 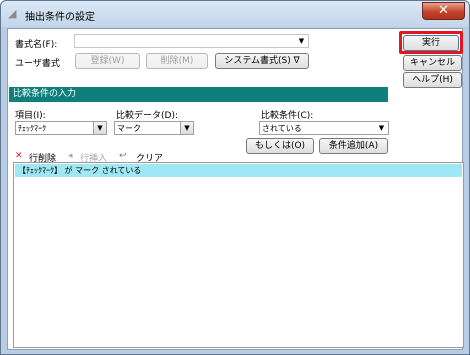 What do you see at coordinates (262, 61) in the screenshot?
I see `system-format-button: システム書式(S) ∇` at bounding box center [262, 61].